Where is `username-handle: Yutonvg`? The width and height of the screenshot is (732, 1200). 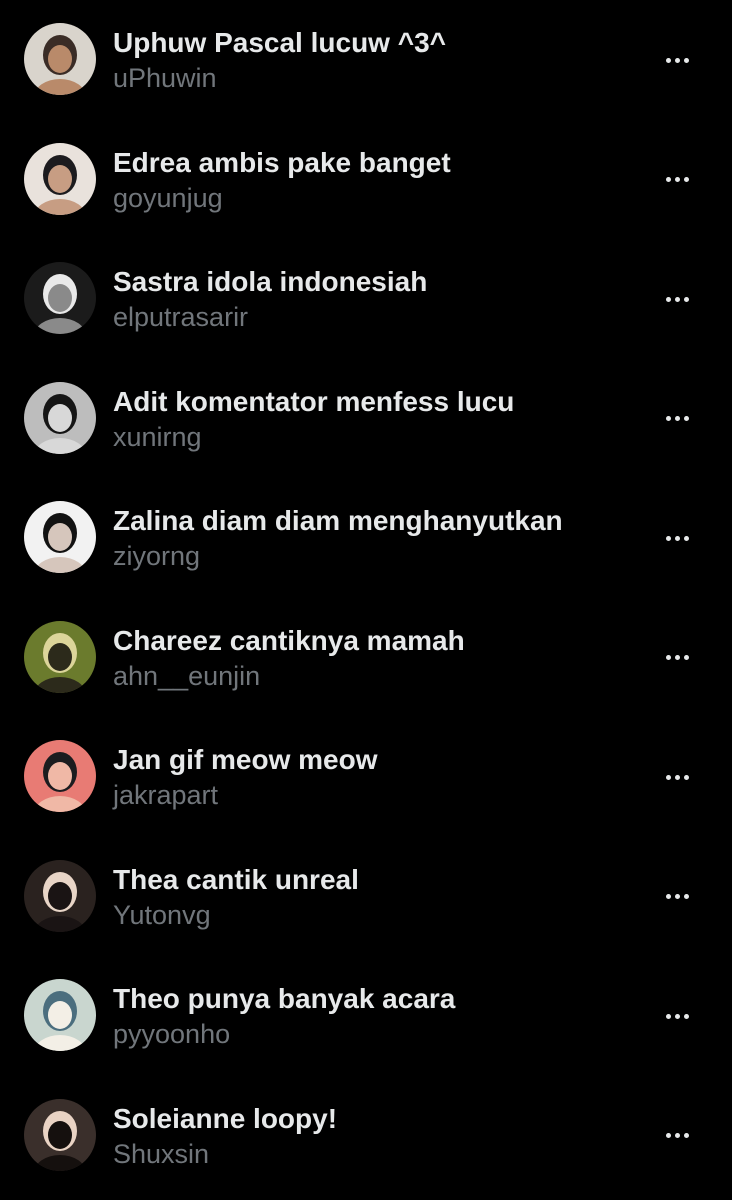 username-handle: Yutonvg is located at coordinates (162, 915).